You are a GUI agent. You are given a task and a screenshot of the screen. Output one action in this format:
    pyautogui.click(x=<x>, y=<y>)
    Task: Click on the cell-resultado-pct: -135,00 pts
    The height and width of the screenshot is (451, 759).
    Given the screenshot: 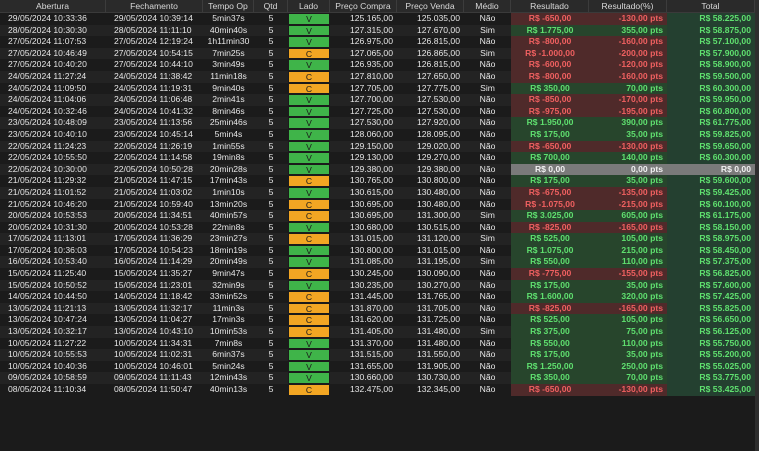 What is the action you would take?
    pyautogui.click(x=628, y=192)
    